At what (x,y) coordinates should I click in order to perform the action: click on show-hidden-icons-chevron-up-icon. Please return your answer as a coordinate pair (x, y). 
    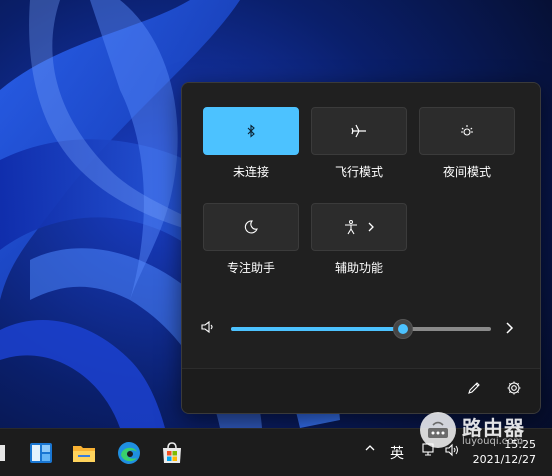
    Looking at the image, I should click on (370, 449).